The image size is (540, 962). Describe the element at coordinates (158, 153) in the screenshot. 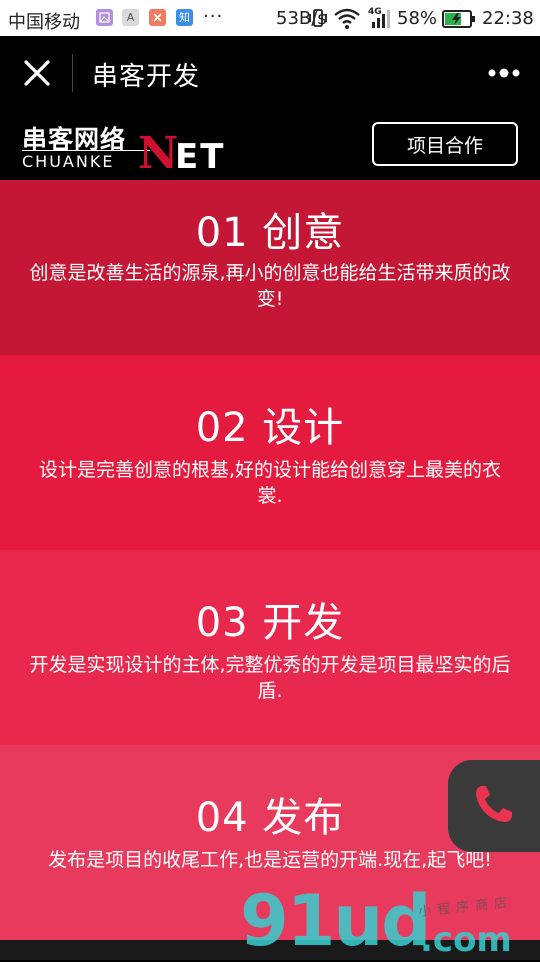

I see `logo-letter-n: N` at that location.